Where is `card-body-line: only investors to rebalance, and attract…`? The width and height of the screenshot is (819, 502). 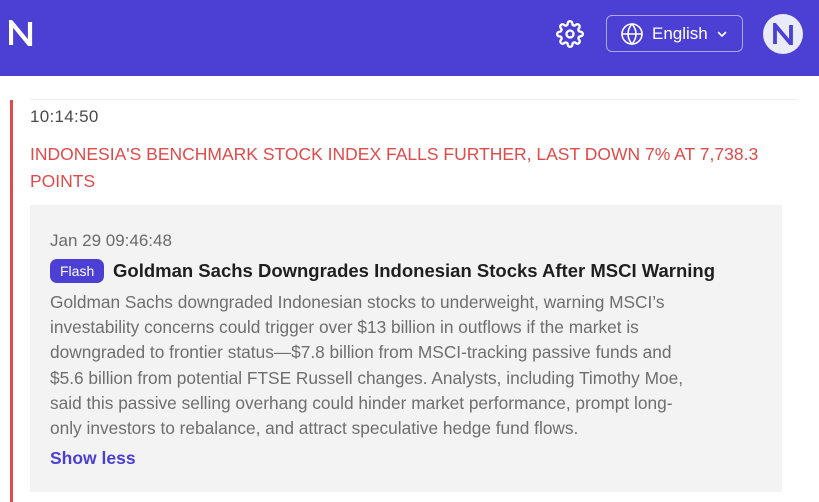 card-body-line: only investors to rebalance, and attract… is located at coordinates (314, 428).